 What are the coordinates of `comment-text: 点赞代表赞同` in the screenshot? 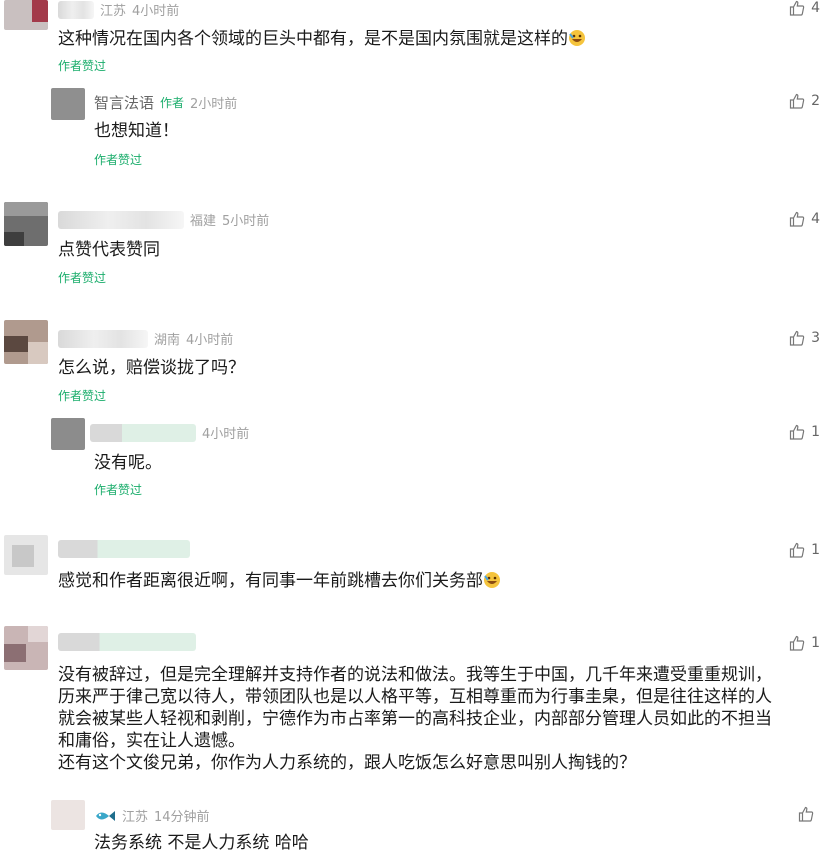 It's located at (109, 250).